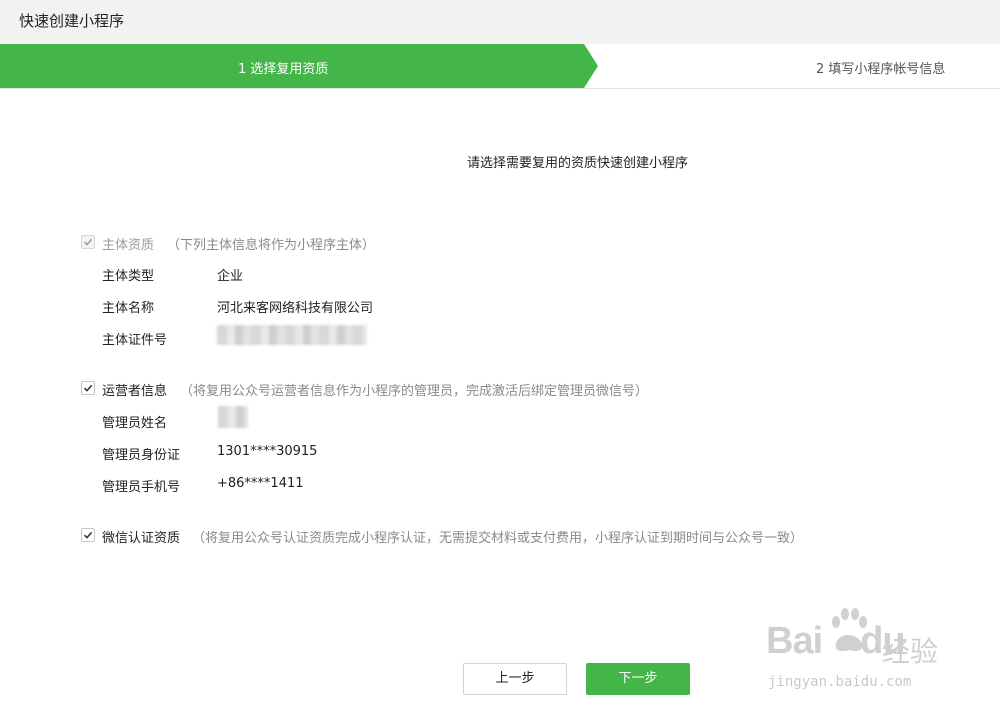 This screenshot has height=718, width=1000. What do you see at coordinates (295, 308) in the screenshot?
I see `subject-name-value: 河北来客网络科技有限公司` at bounding box center [295, 308].